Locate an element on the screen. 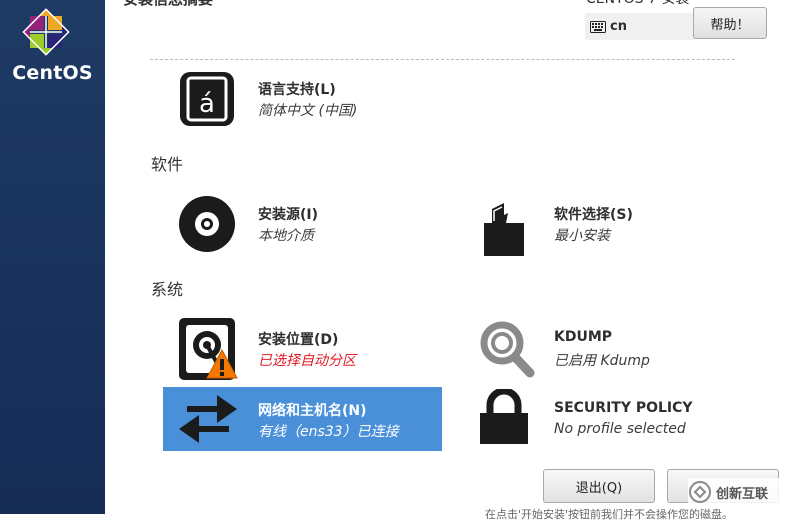 The width and height of the screenshot is (786, 522). help-button: 帮助！ is located at coordinates (730, 23).